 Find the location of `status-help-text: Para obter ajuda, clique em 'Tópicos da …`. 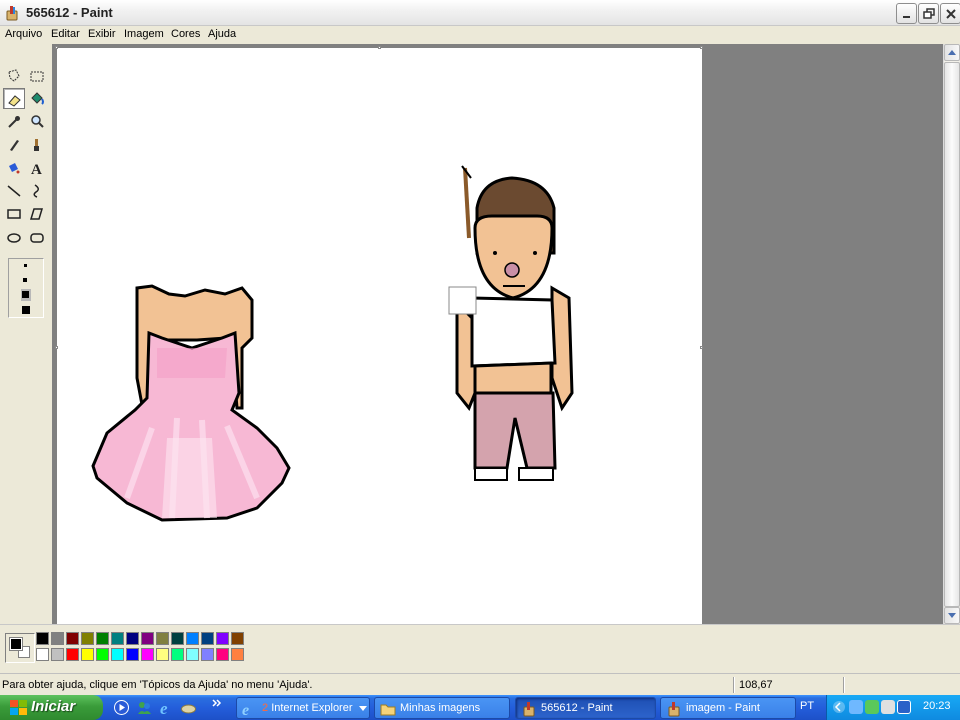

status-help-text: Para obter ajuda, clique em 'Tópicos da … is located at coordinates (157, 685).